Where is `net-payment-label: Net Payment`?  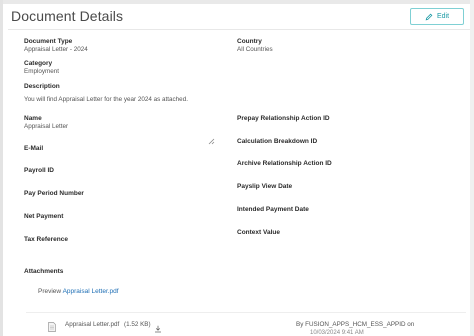 net-payment-label: Net Payment is located at coordinates (44, 216).